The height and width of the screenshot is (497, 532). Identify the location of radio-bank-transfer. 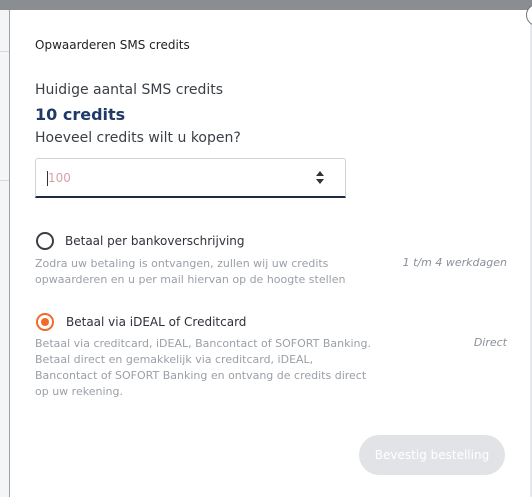
(45, 241).